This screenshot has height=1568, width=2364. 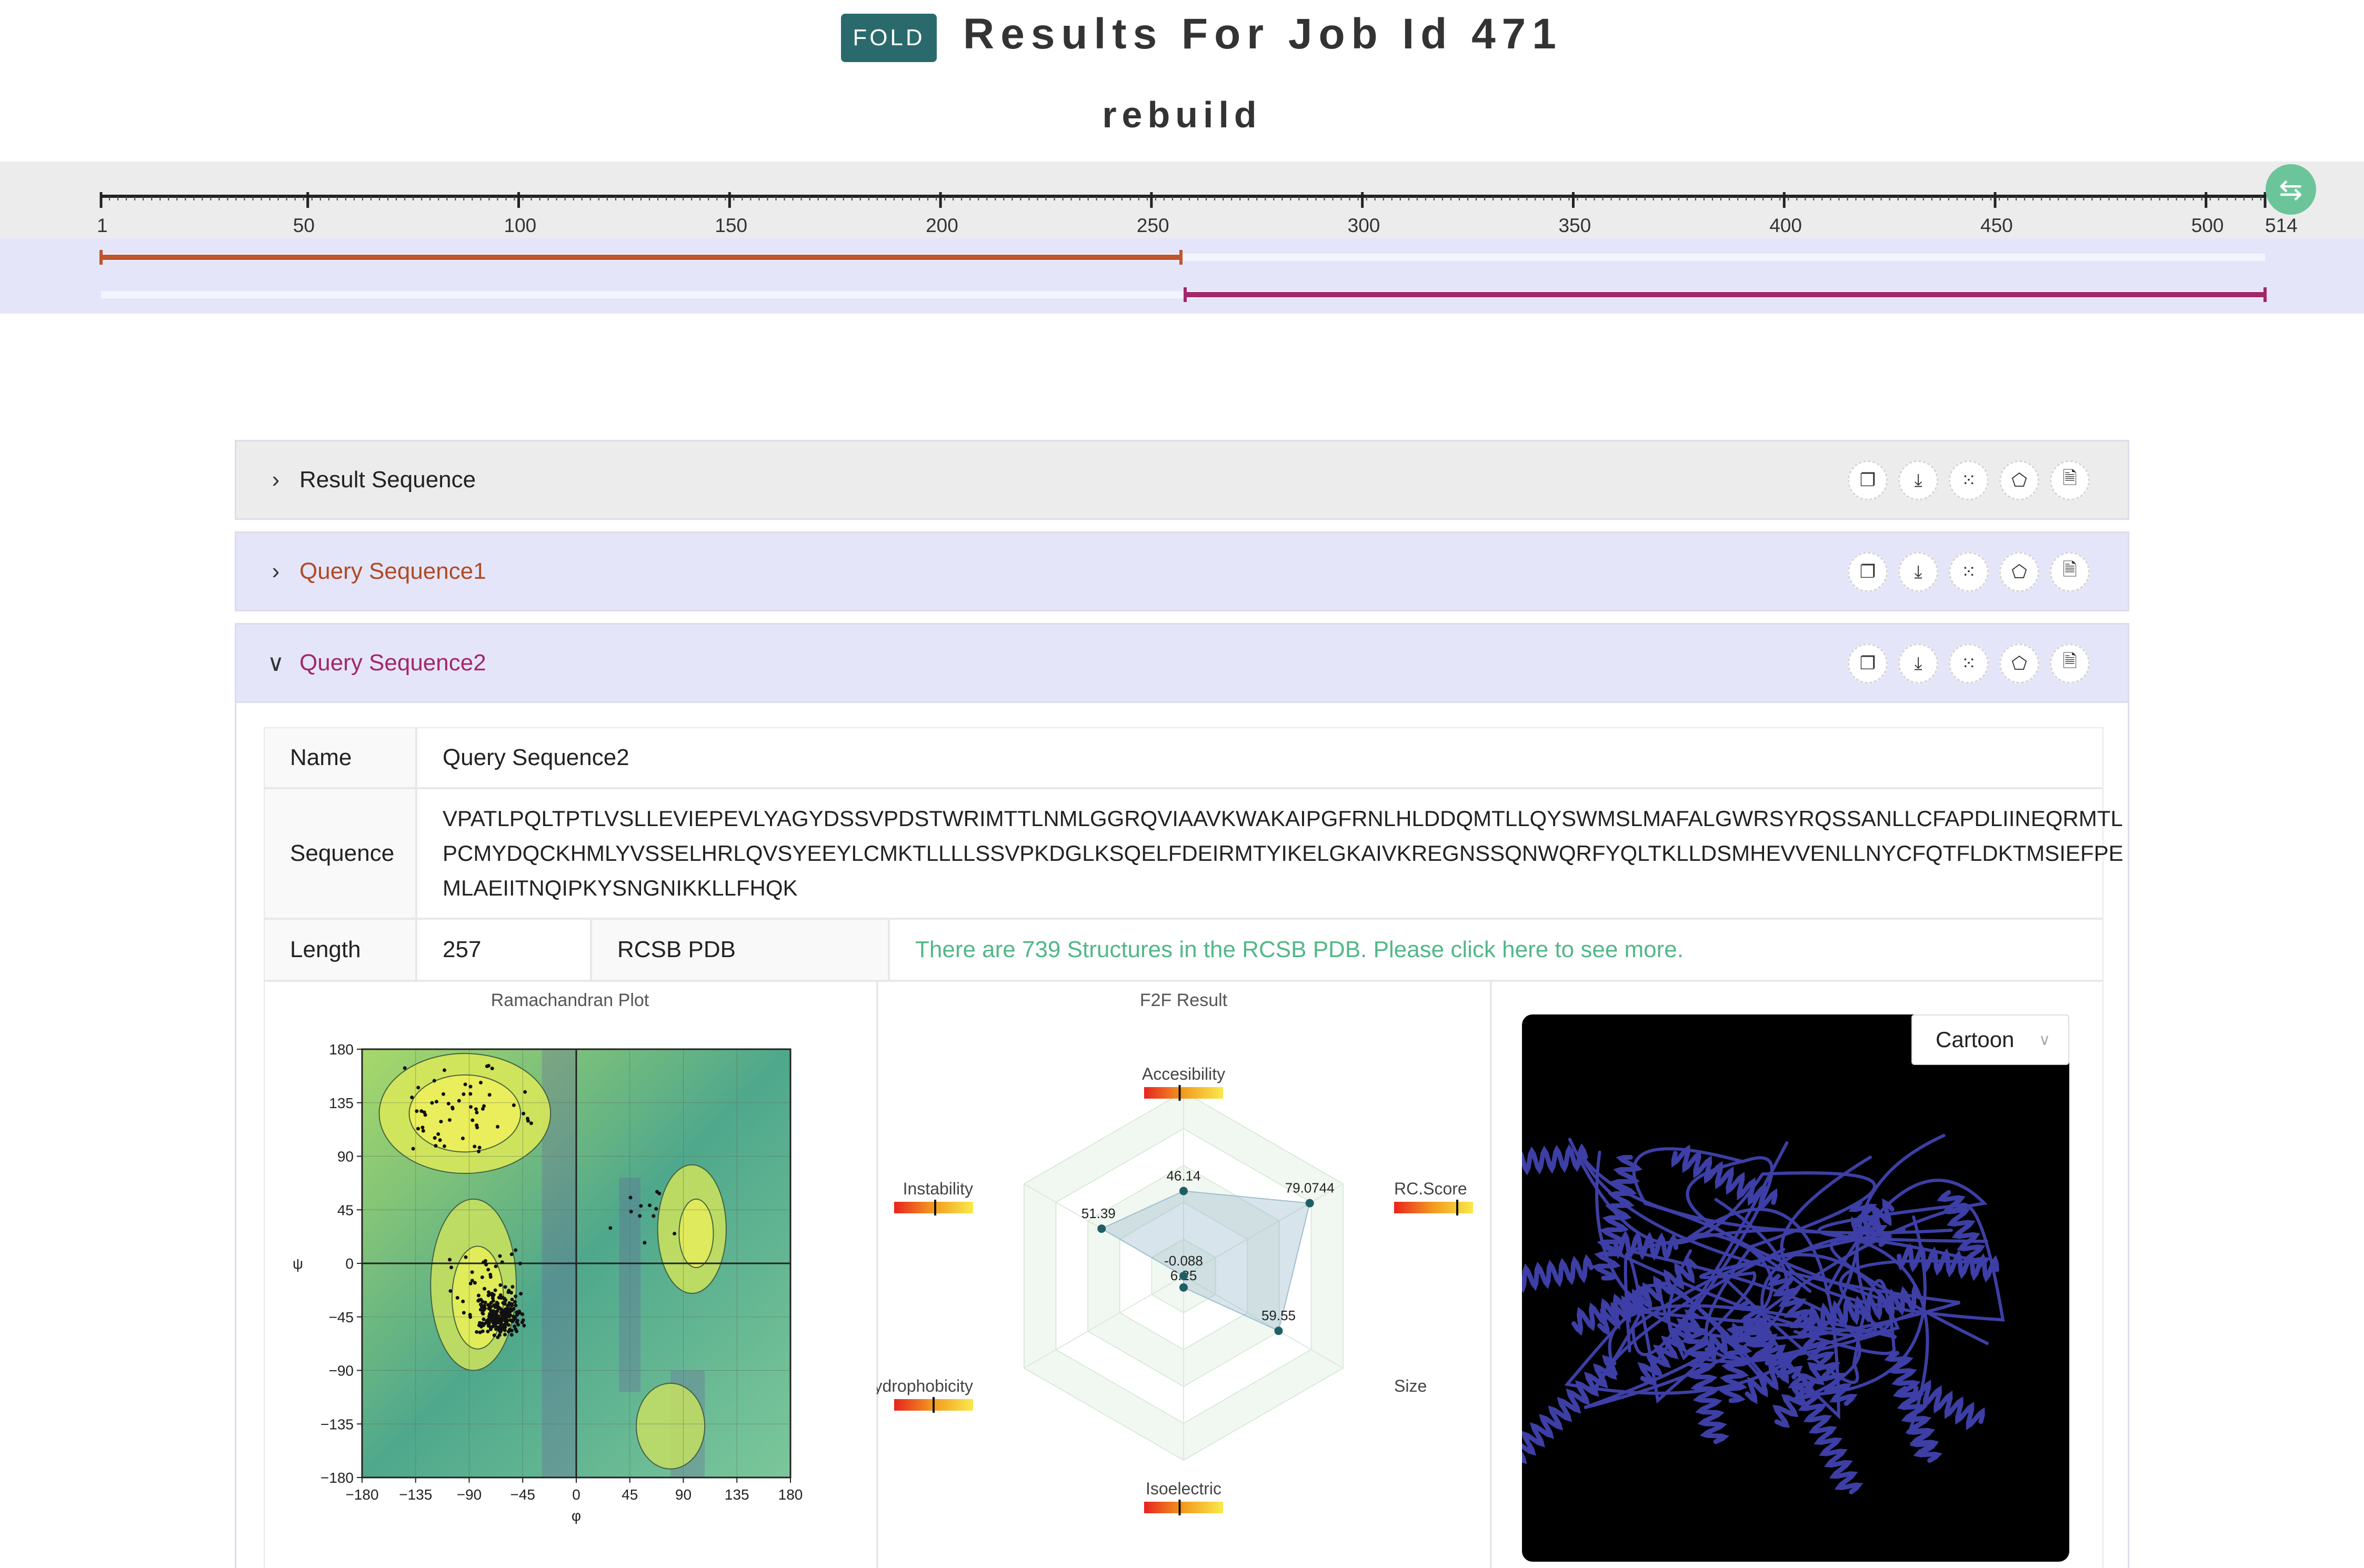 I want to click on ramachandran-title: Ramachandran Plot, so click(x=569, y=1000).